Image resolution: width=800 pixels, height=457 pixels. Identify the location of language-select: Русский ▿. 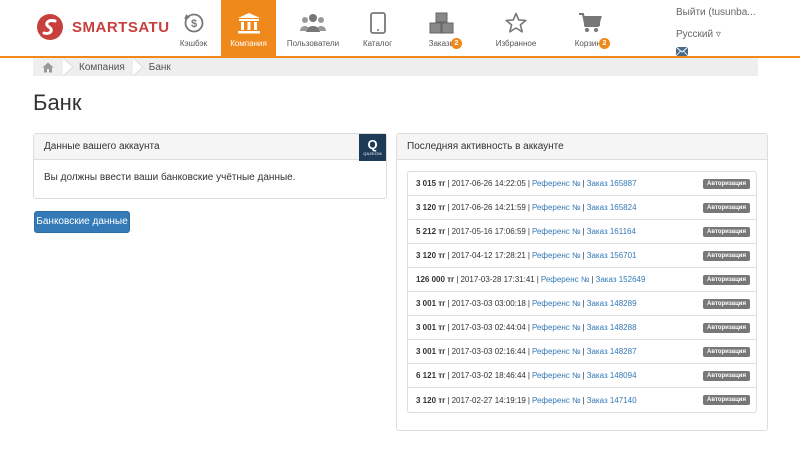
(716, 36).